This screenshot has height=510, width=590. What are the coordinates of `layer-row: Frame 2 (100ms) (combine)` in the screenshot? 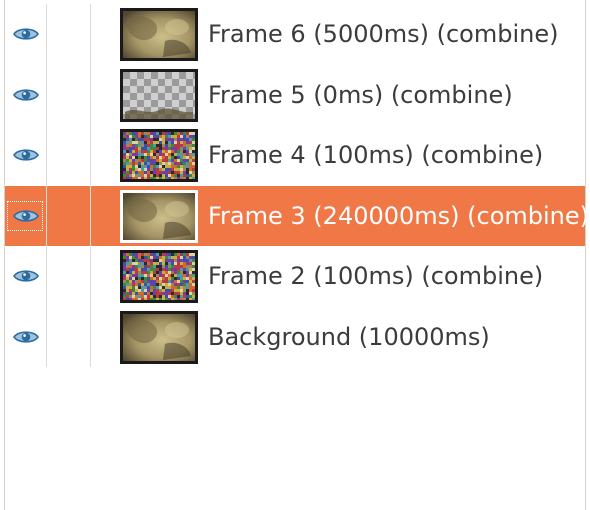 It's located at (295, 276).